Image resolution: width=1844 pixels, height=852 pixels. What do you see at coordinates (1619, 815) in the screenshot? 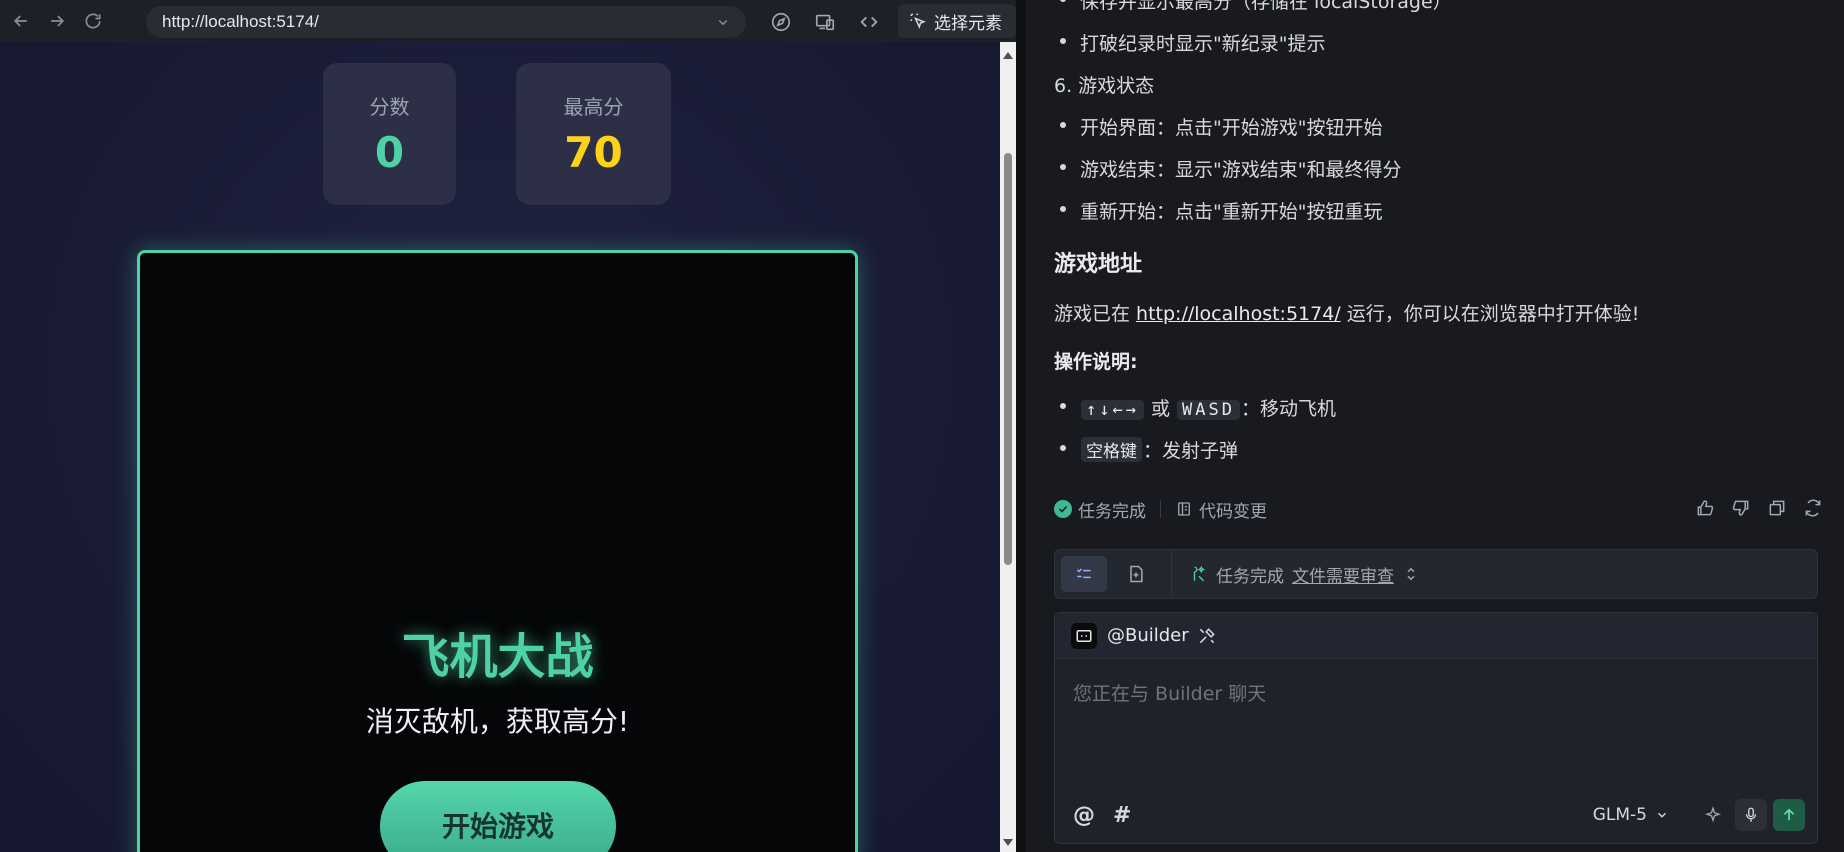
I see `model-name: GLM-5` at bounding box center [1619, 815].